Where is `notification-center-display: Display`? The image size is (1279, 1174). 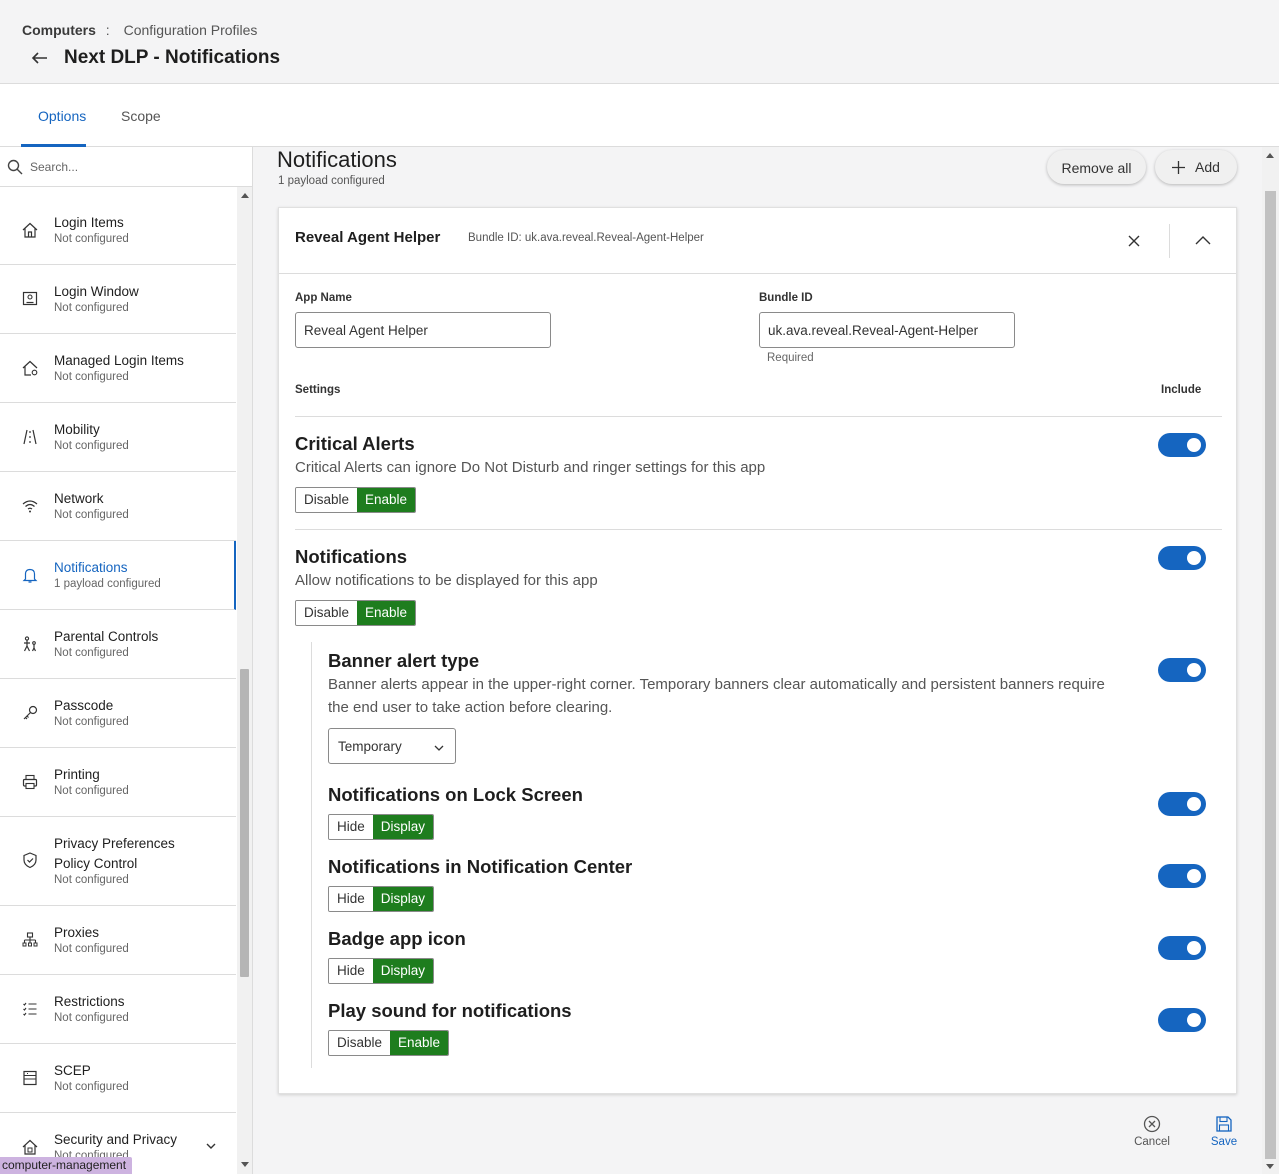
notification-center-display: Display is located at coordinates (403, 899).